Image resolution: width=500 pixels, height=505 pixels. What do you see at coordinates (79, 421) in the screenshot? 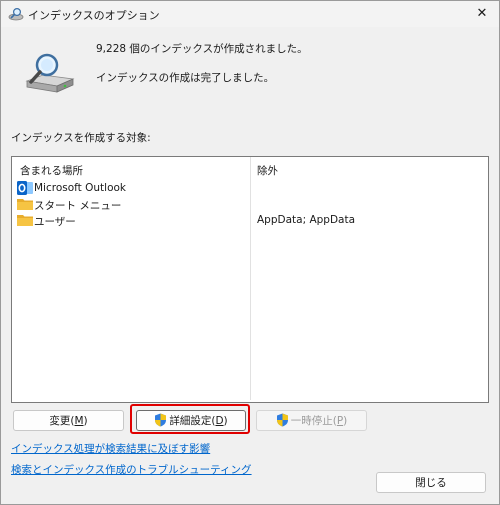
I see `modify-access-key: M` at bounding box center [79, 421].